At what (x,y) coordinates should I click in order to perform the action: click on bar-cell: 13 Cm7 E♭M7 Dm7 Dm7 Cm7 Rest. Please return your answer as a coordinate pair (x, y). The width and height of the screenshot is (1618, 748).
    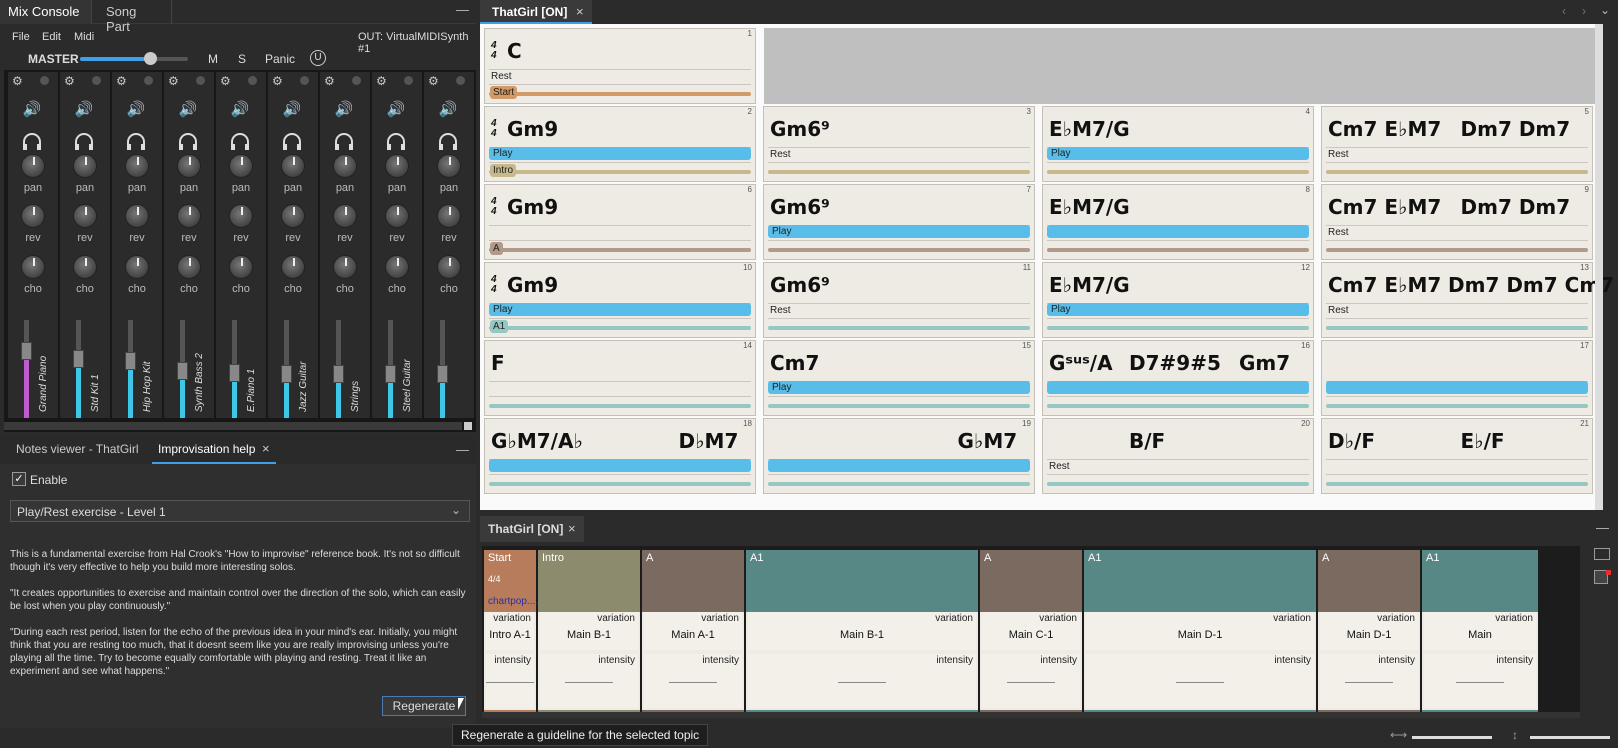
    Looking at the image, I should click on (1467, 300).